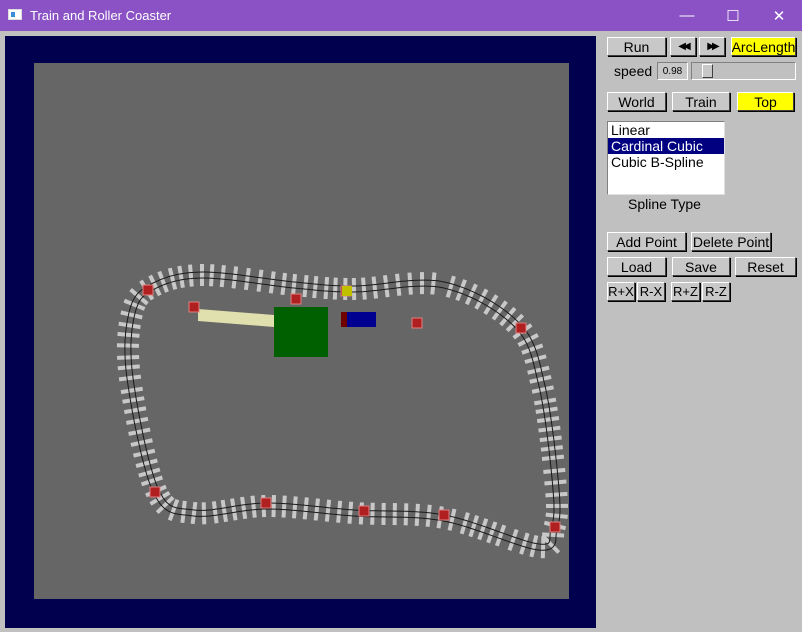  Describe the element at coordinates (701, 266) in the screenshot. I see `save-button: Save` at that location.